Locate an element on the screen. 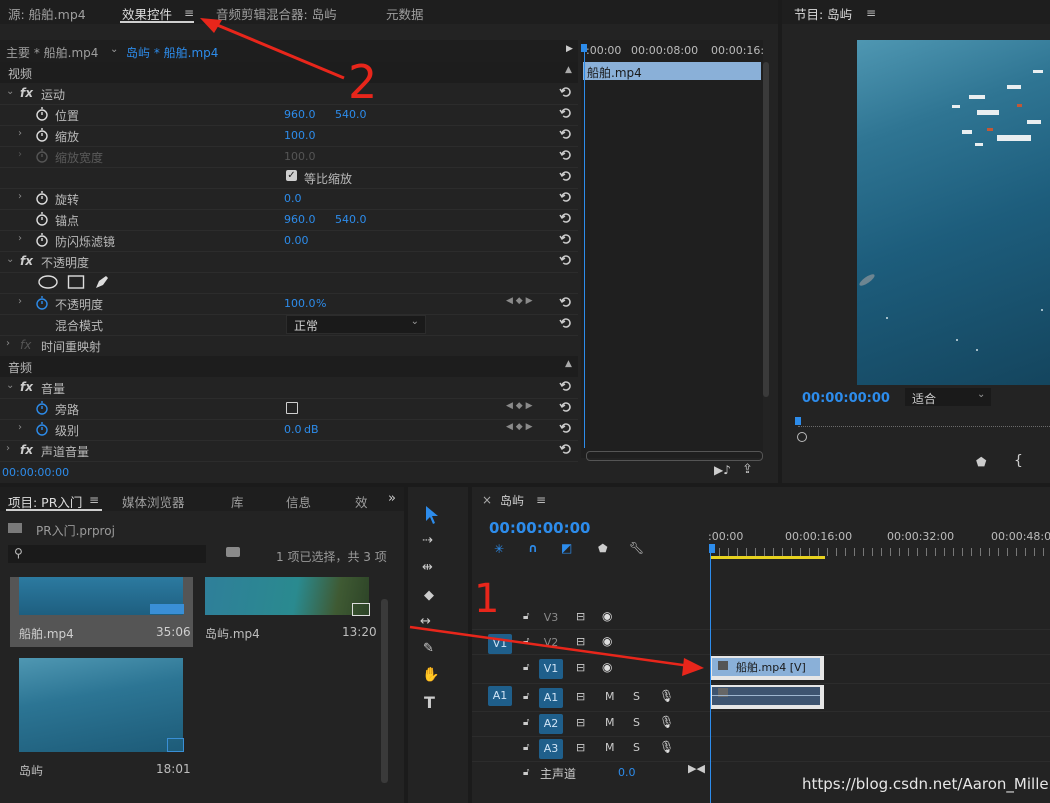  watermark: https://blog.csdn.net/Aaron_Miller is located at coordinates (926, 784).